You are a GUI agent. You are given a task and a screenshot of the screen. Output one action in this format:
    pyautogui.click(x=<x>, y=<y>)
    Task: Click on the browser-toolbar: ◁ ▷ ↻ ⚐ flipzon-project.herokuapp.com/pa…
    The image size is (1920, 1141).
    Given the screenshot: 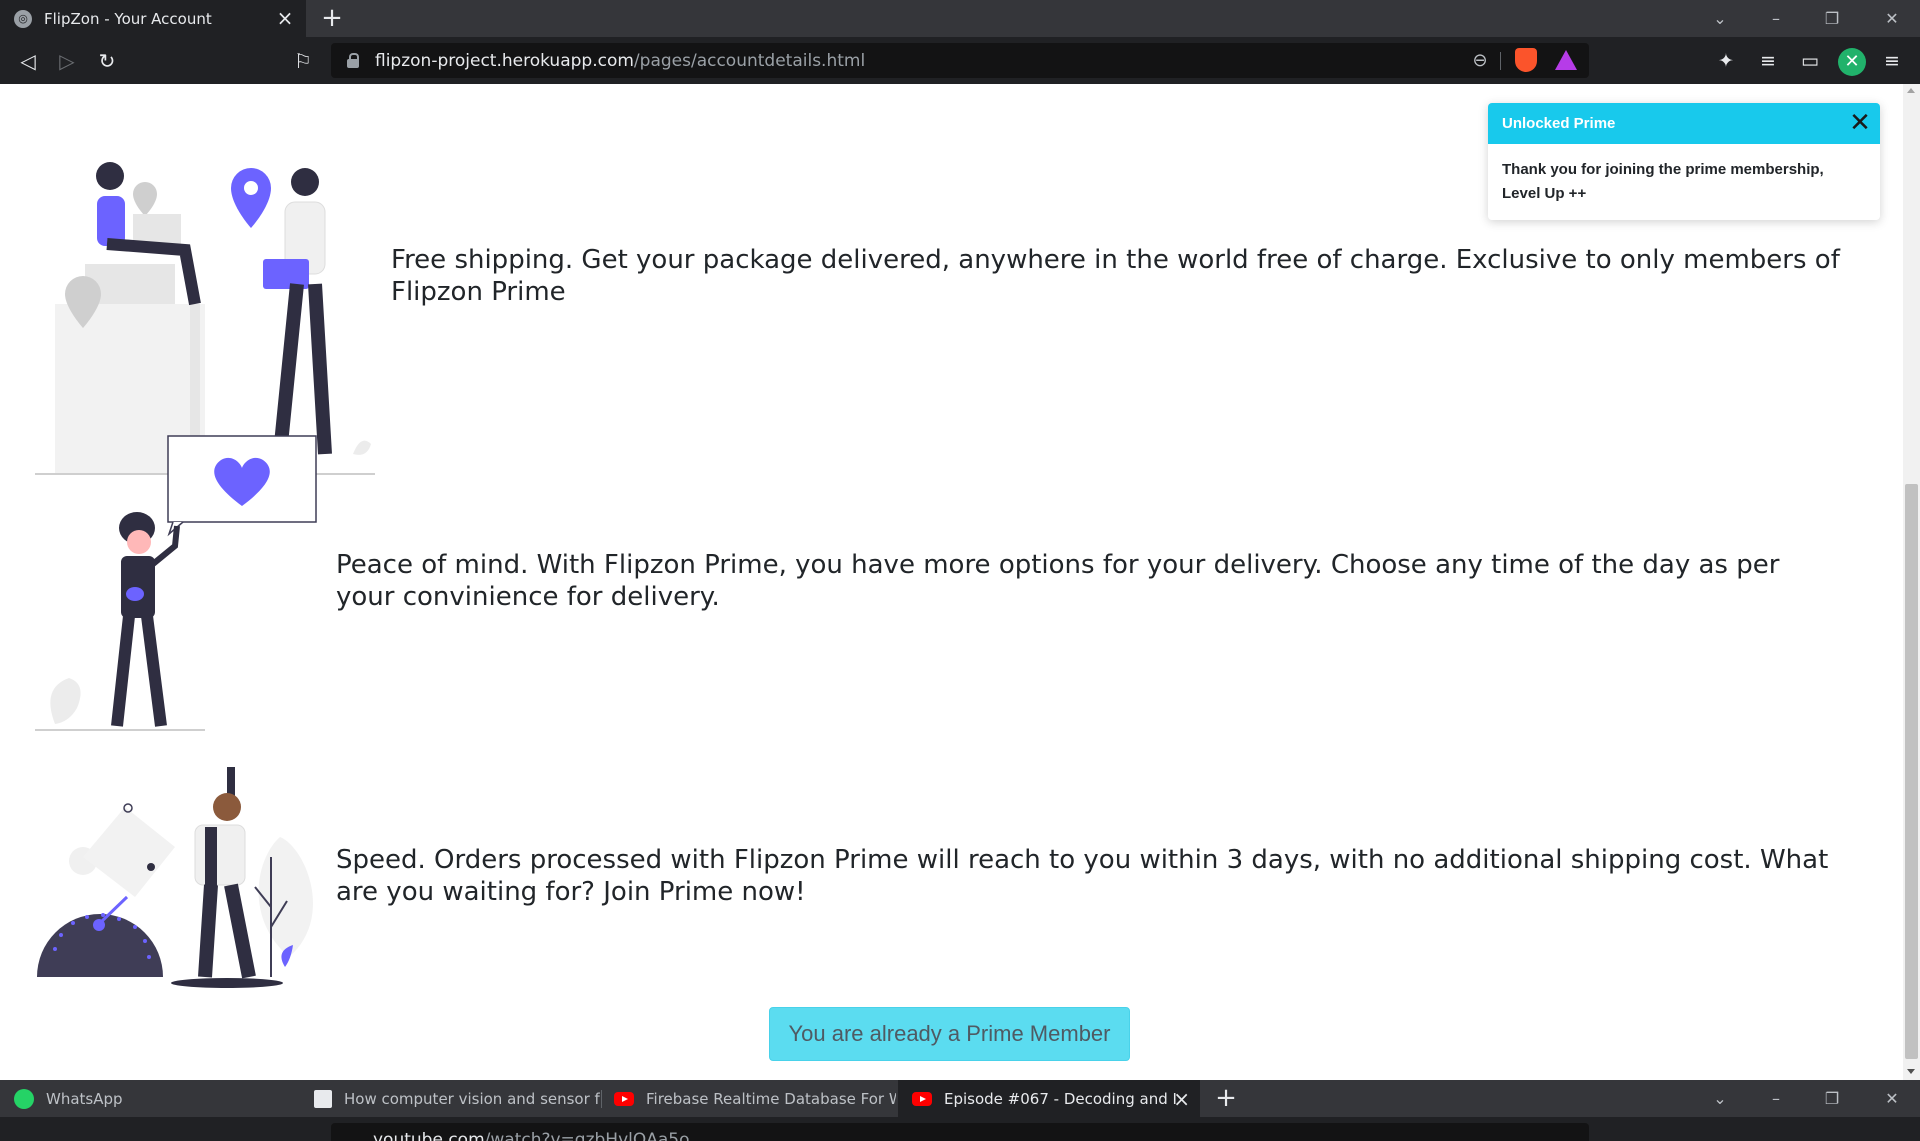 What is the action you would take?
    pyautogui.click(x=960, y=60)
    